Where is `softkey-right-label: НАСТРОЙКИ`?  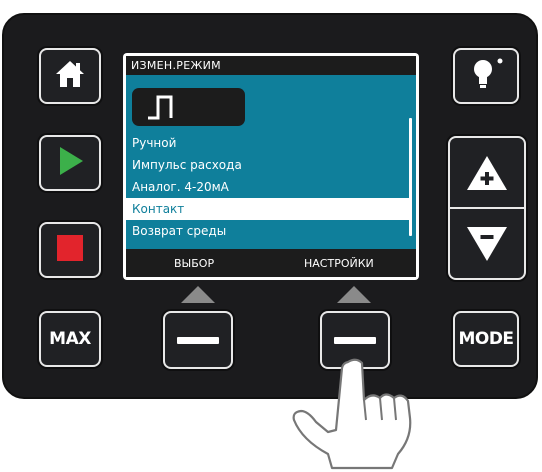
softkey-right-label: НАСТРОЙКИ is located at coordinates (339, 263).